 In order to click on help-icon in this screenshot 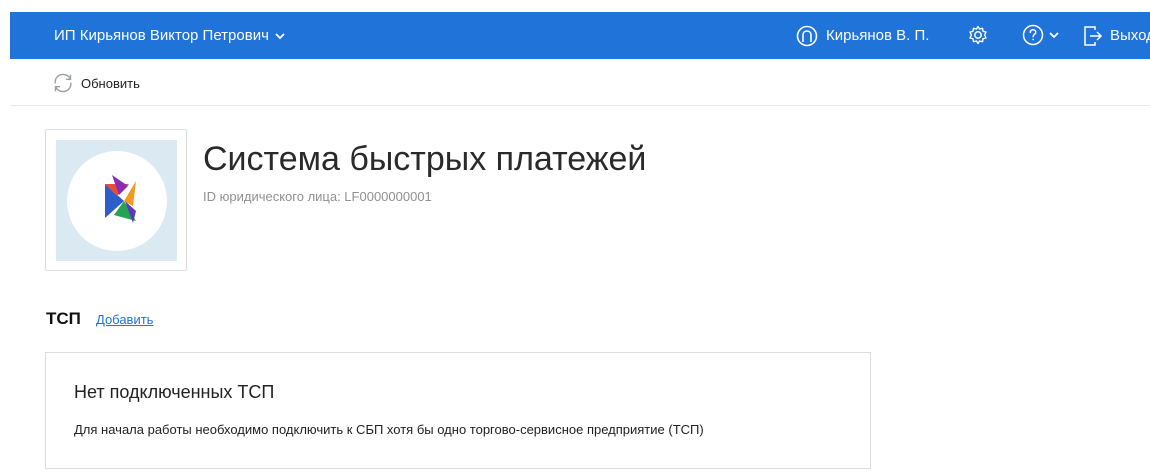, I will do `click(1033, 35)`.